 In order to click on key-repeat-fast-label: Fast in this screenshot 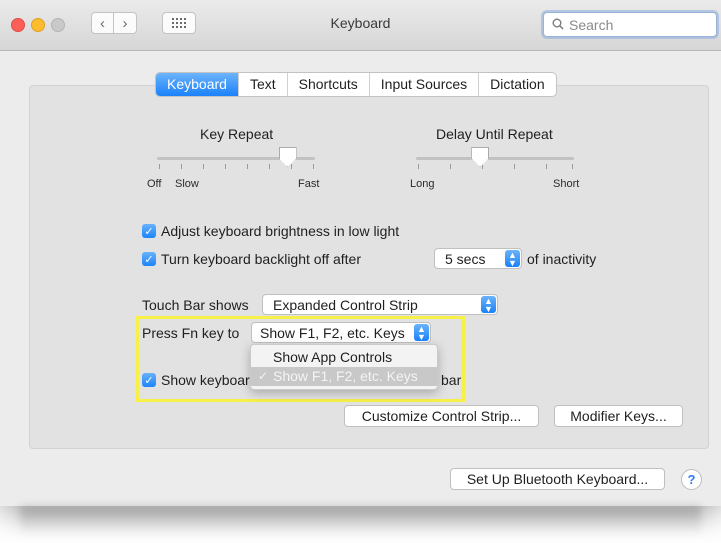, I will do `click(309, 184)`.